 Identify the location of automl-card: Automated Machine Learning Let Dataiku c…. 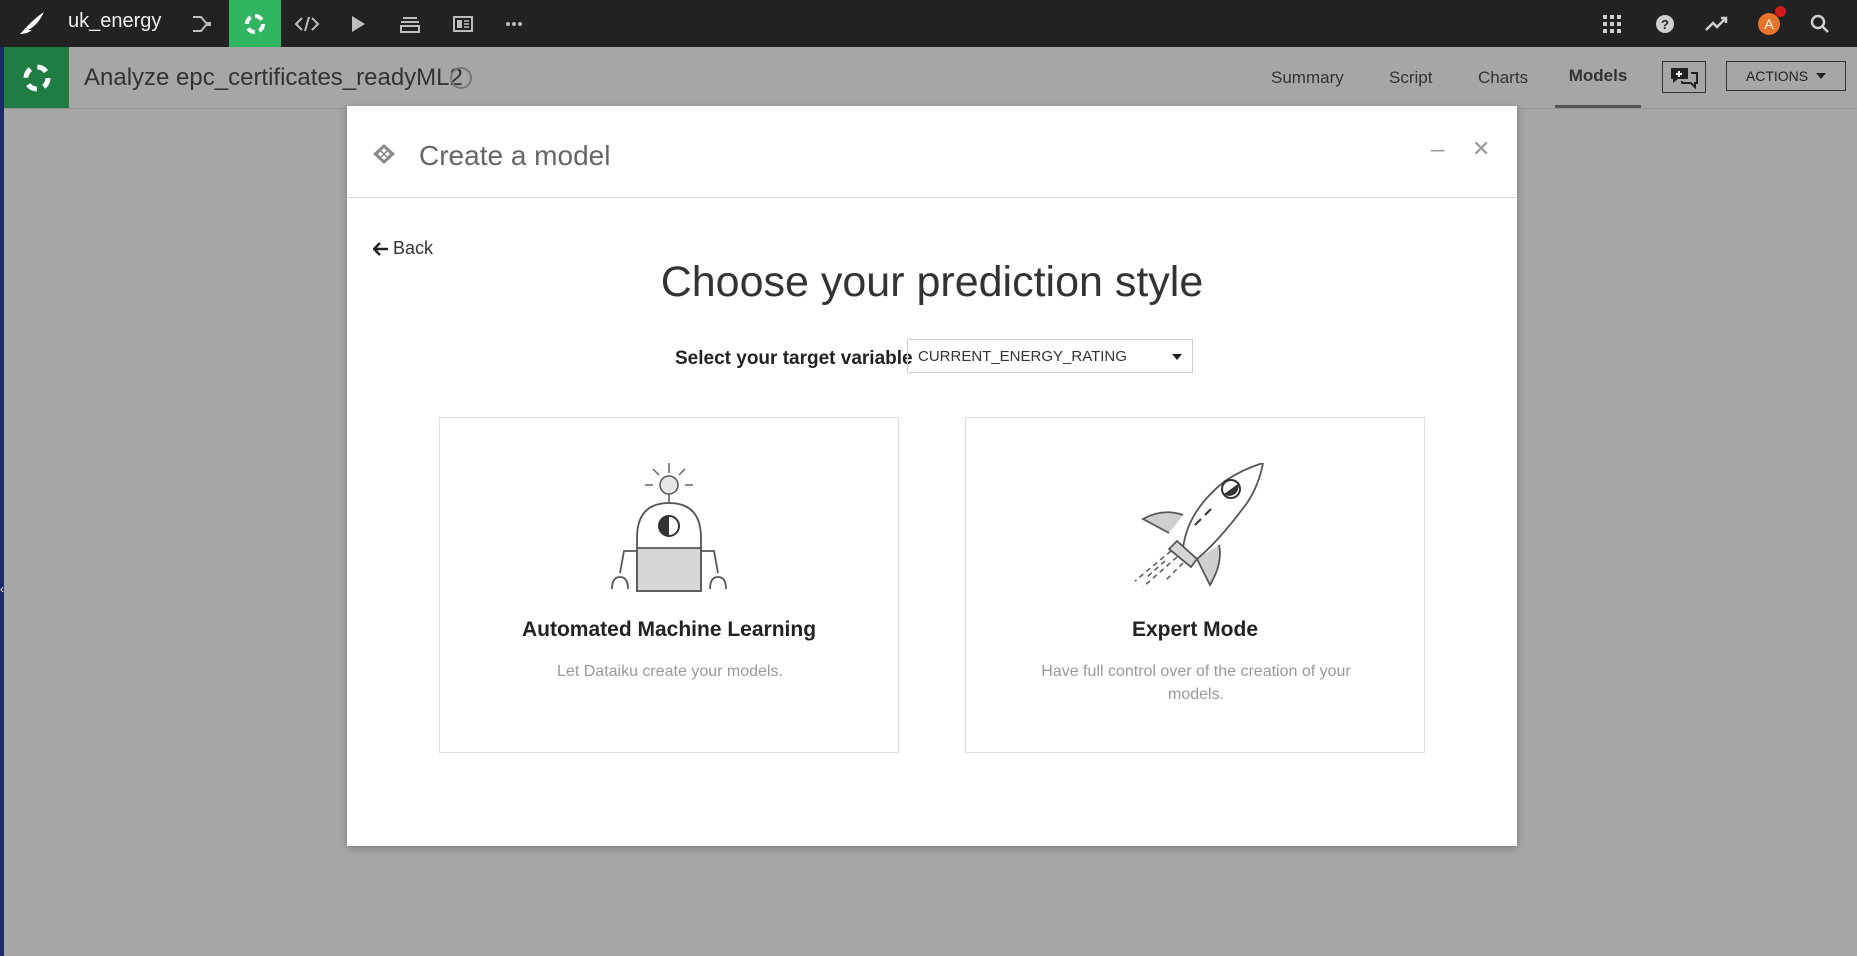
(669, 585).